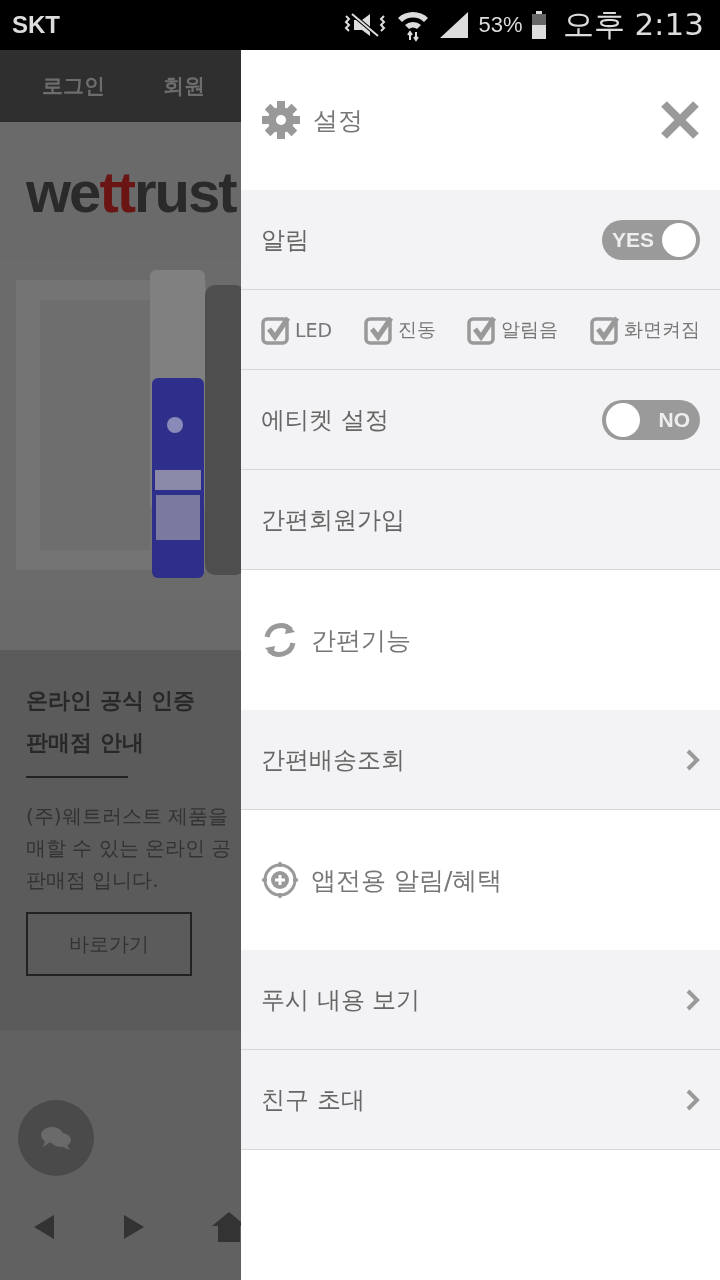 Image resolution: width=720 pixels, height=1280 pixels. Describe the element at coordinates (280, 880) in the screenshot. I see `target-plus-icon` at that location.